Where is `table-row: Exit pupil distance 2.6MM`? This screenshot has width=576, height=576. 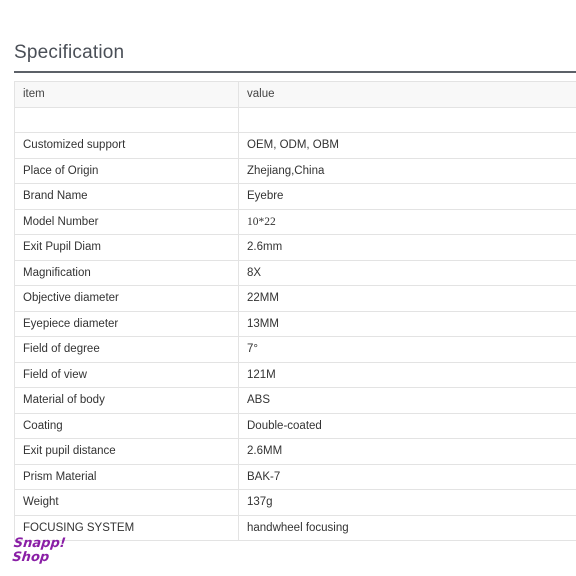 table-row: Exit pupil distance 2.6MM is located at coordinates (295, 451).